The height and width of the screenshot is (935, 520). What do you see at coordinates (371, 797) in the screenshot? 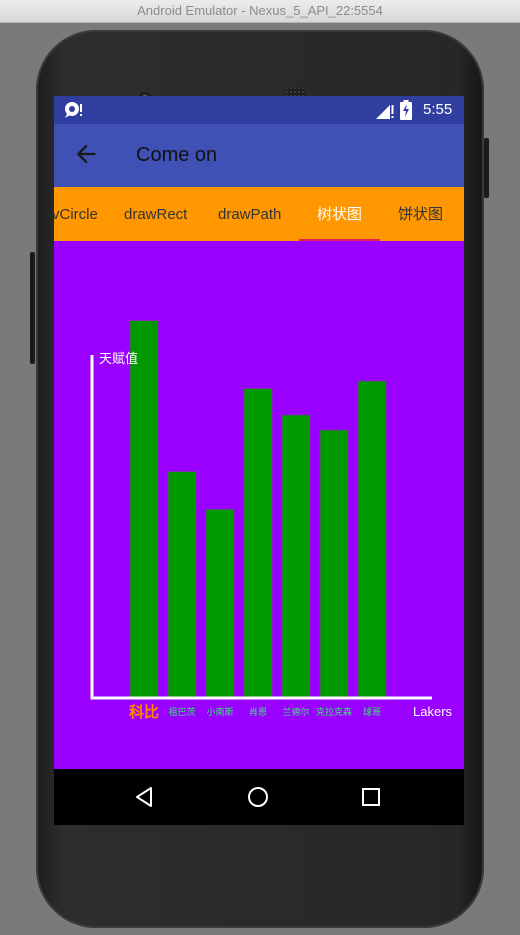
I see `recents-icon` at bounding box center [371, 797].